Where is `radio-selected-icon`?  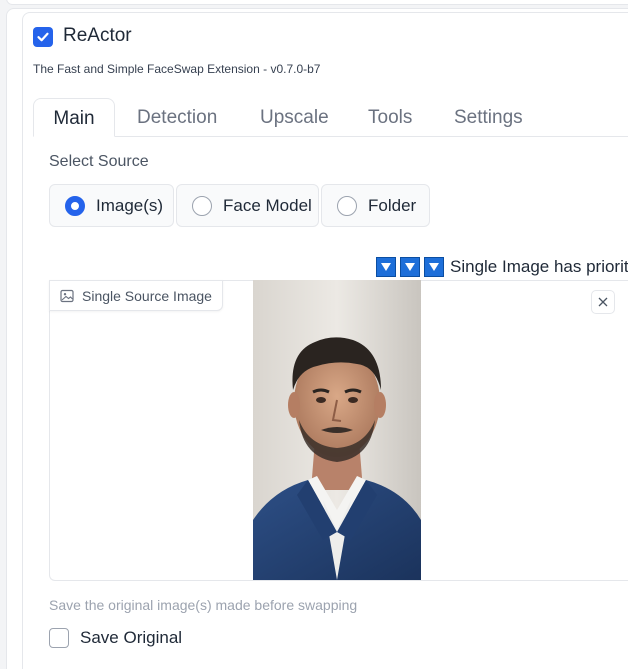
radio-selected-icon is located at coordinates (75, 205).